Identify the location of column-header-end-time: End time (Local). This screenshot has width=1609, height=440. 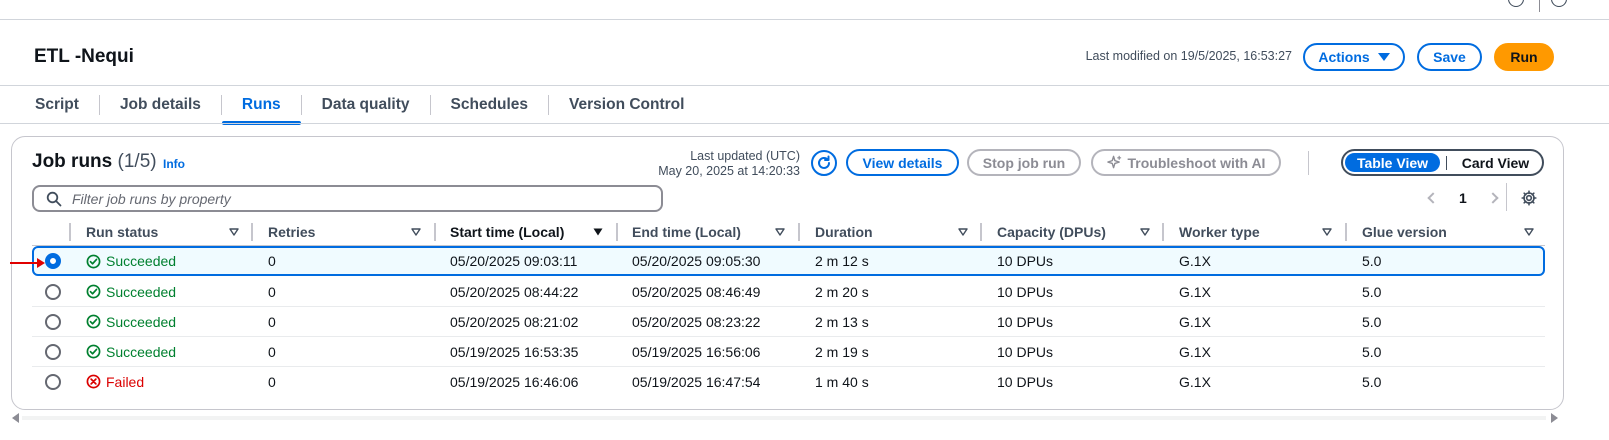
(686, 232).